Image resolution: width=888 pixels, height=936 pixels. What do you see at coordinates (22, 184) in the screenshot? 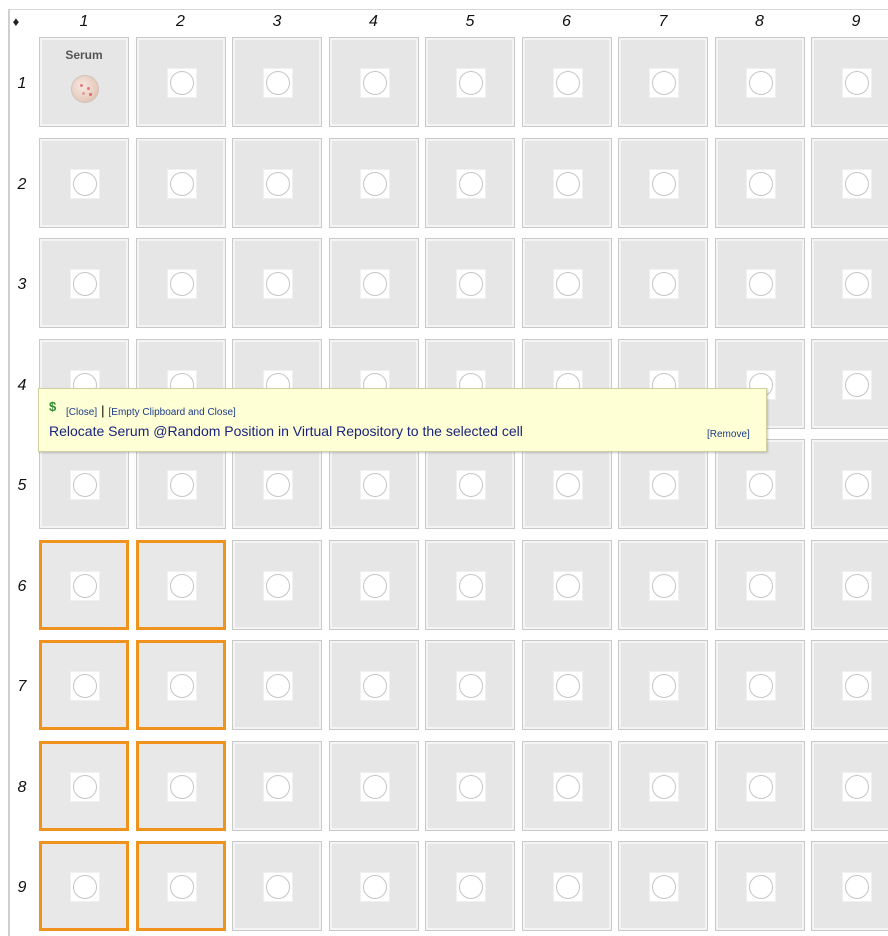
I see `row-header: 2` at bounding box center [22, 184].